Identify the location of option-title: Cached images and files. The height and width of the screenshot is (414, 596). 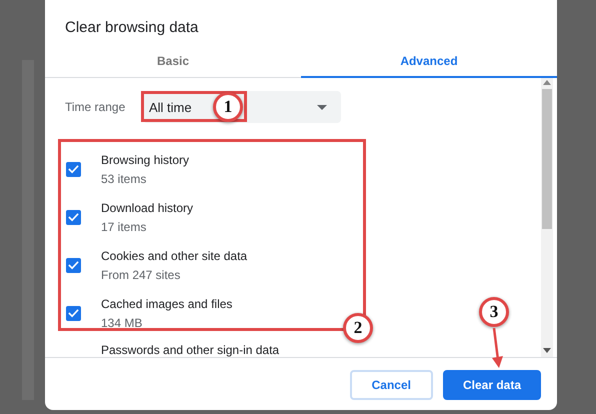
(166, 303).